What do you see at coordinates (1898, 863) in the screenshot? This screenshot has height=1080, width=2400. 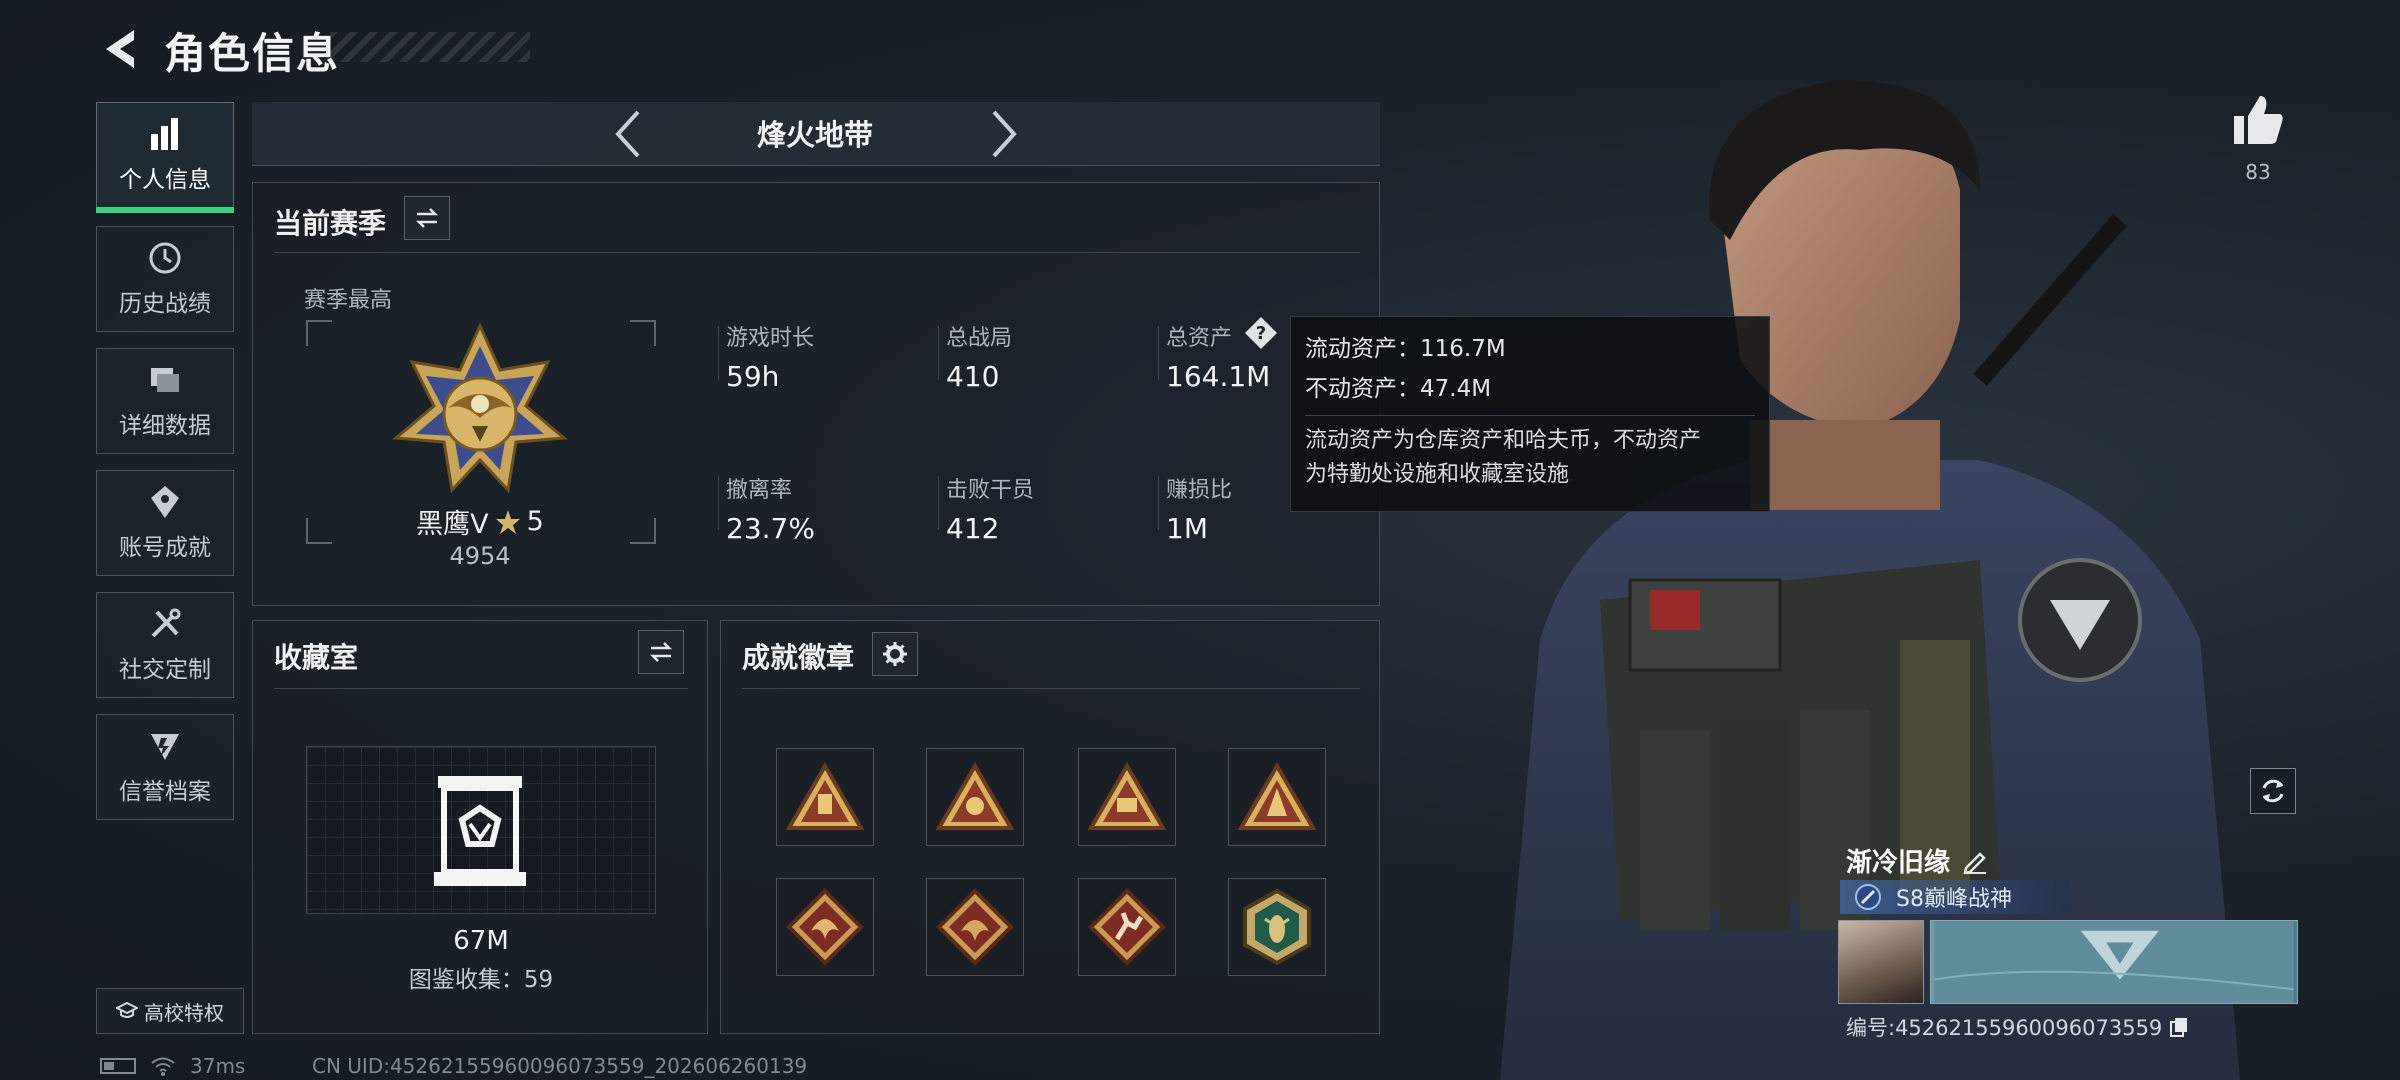 I see `player-name: 渐冷旧缘` at bounding box center [1898, 863].